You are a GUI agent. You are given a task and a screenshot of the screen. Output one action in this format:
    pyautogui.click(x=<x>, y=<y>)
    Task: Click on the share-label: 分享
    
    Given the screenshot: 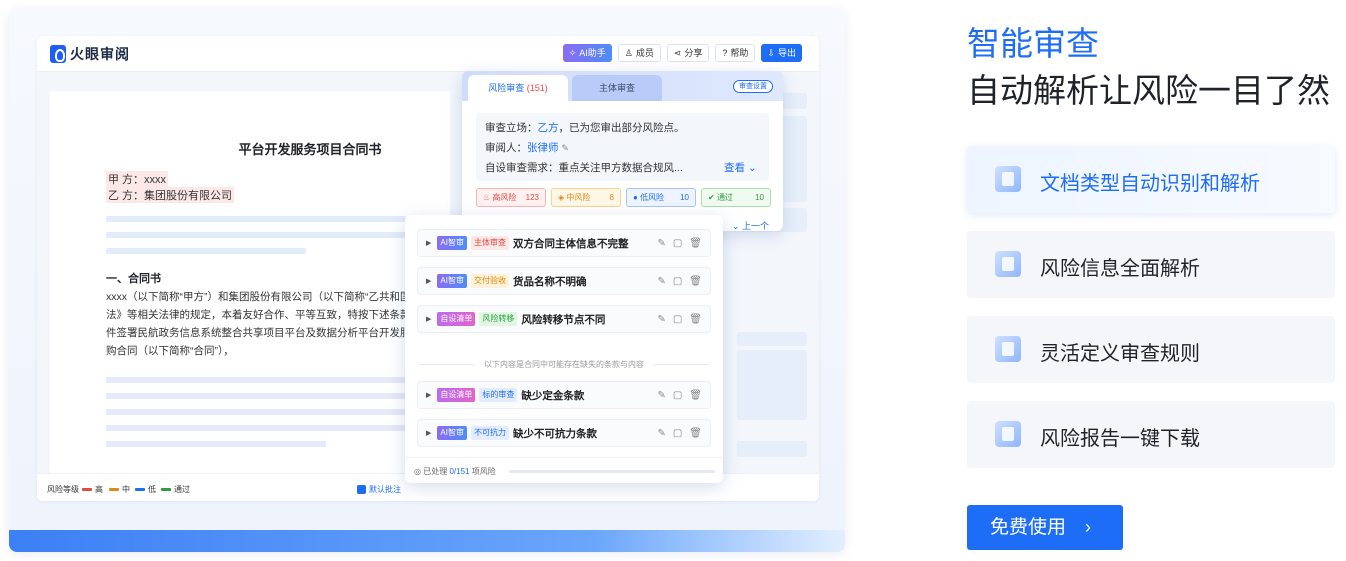 What is the action you would take?
    pyautogui.click(x=693, y=53)
    